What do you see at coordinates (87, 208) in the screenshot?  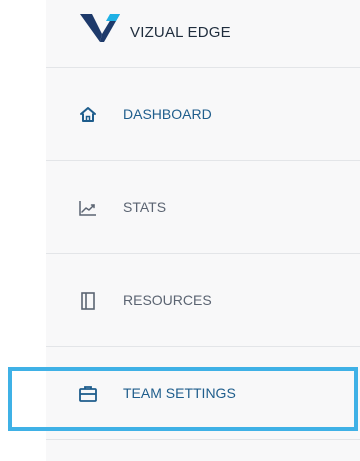 I see `chart-line-icon` at bounding box center [87, 208].